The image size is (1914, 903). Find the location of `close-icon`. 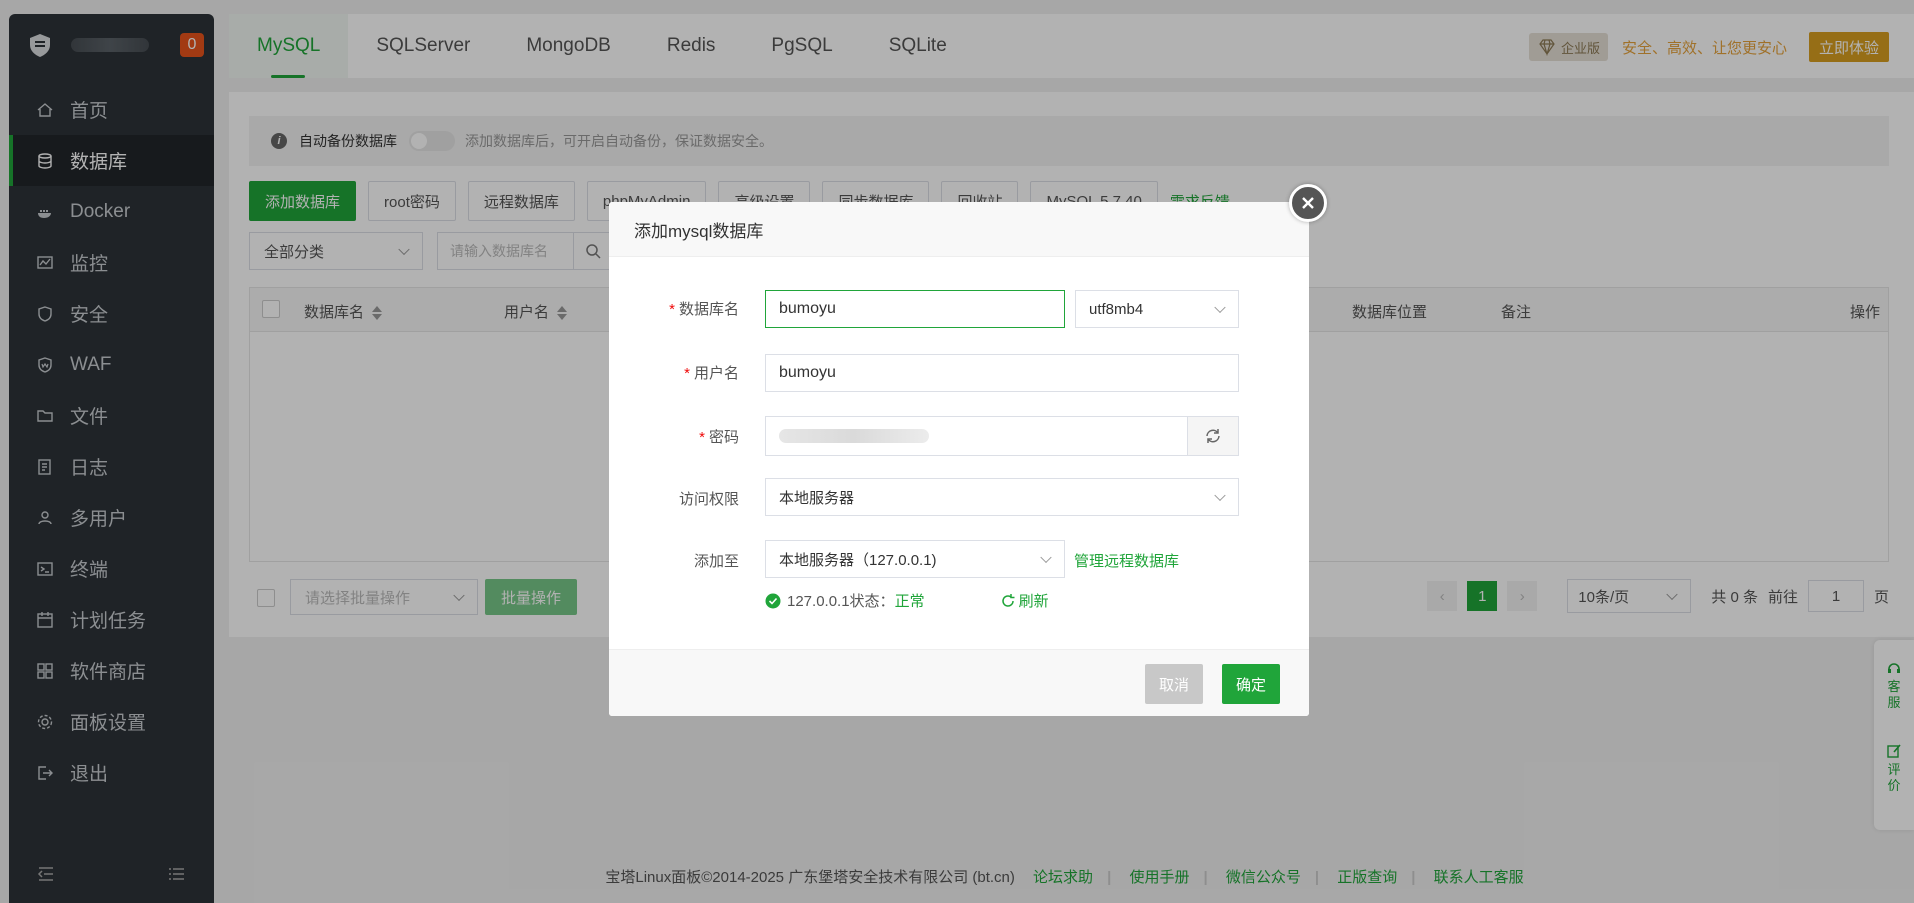

close-icon is located at coordinates (1308, 203).